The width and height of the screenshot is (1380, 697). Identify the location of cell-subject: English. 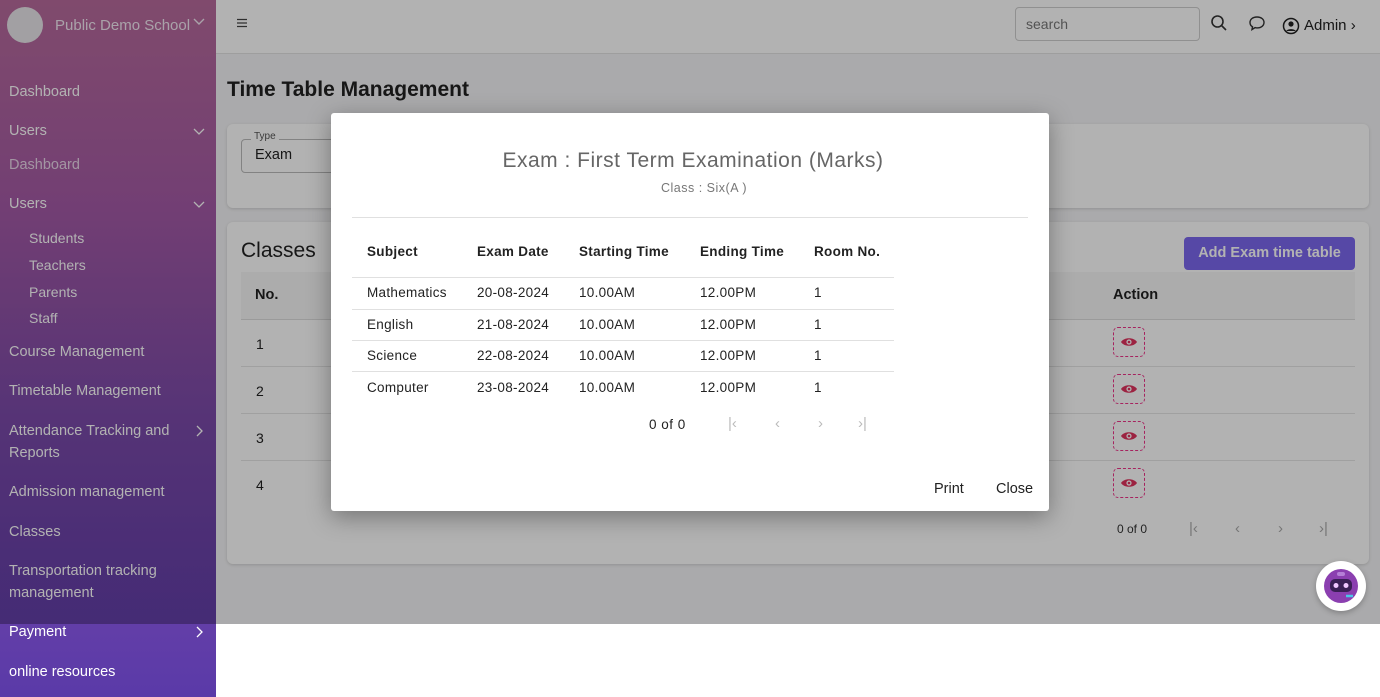
(390, 324).